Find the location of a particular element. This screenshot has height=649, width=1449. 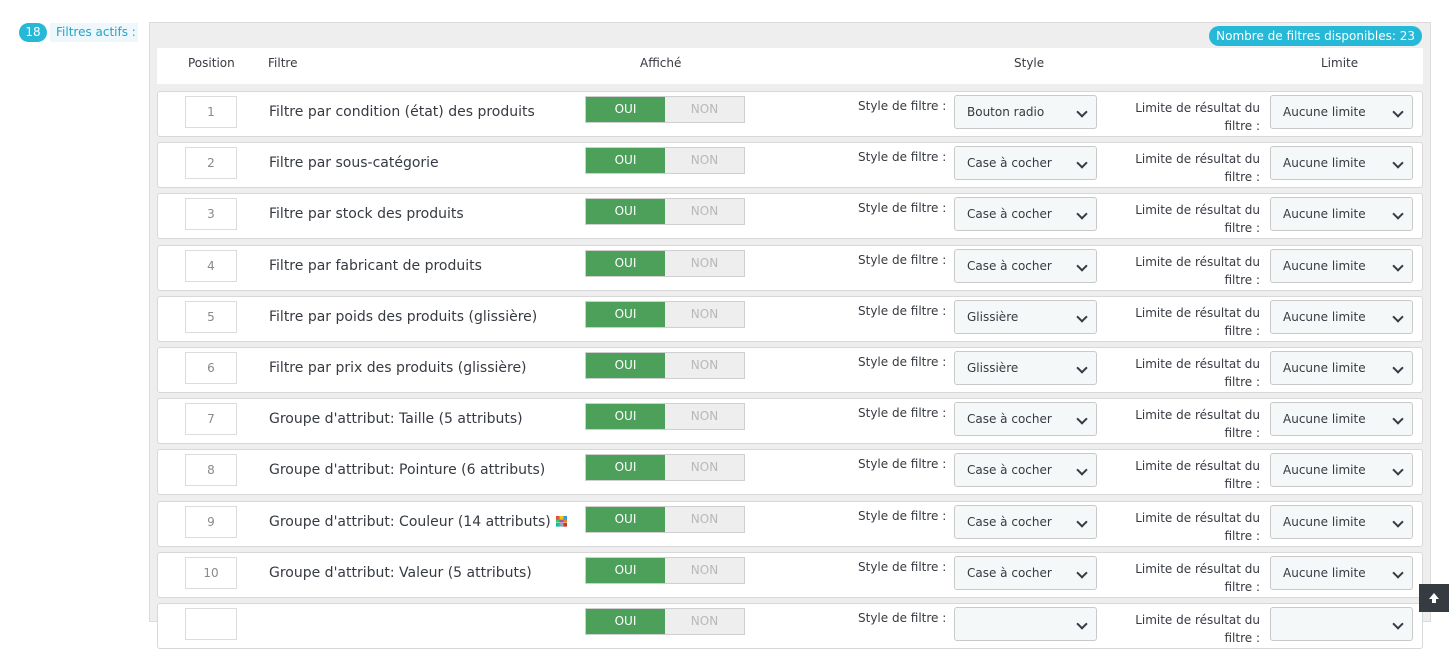

position-input: 4 is located at coordinates (211, 265).